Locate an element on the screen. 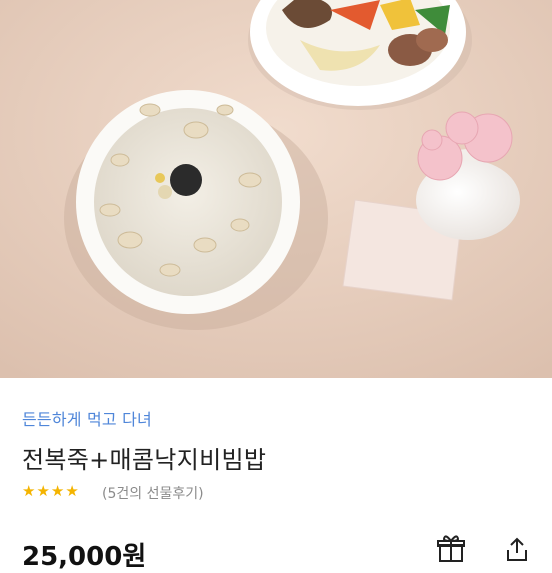  review-count-link: (5건의 선물후기) is located at coordinates (153, 493).